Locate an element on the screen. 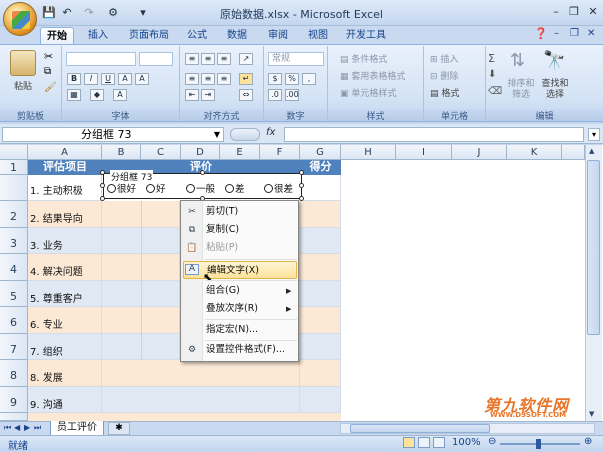 The height and width of the screenshot is (452, 603). tab-developer: 开发工具 is located at coordinates (366, 35).